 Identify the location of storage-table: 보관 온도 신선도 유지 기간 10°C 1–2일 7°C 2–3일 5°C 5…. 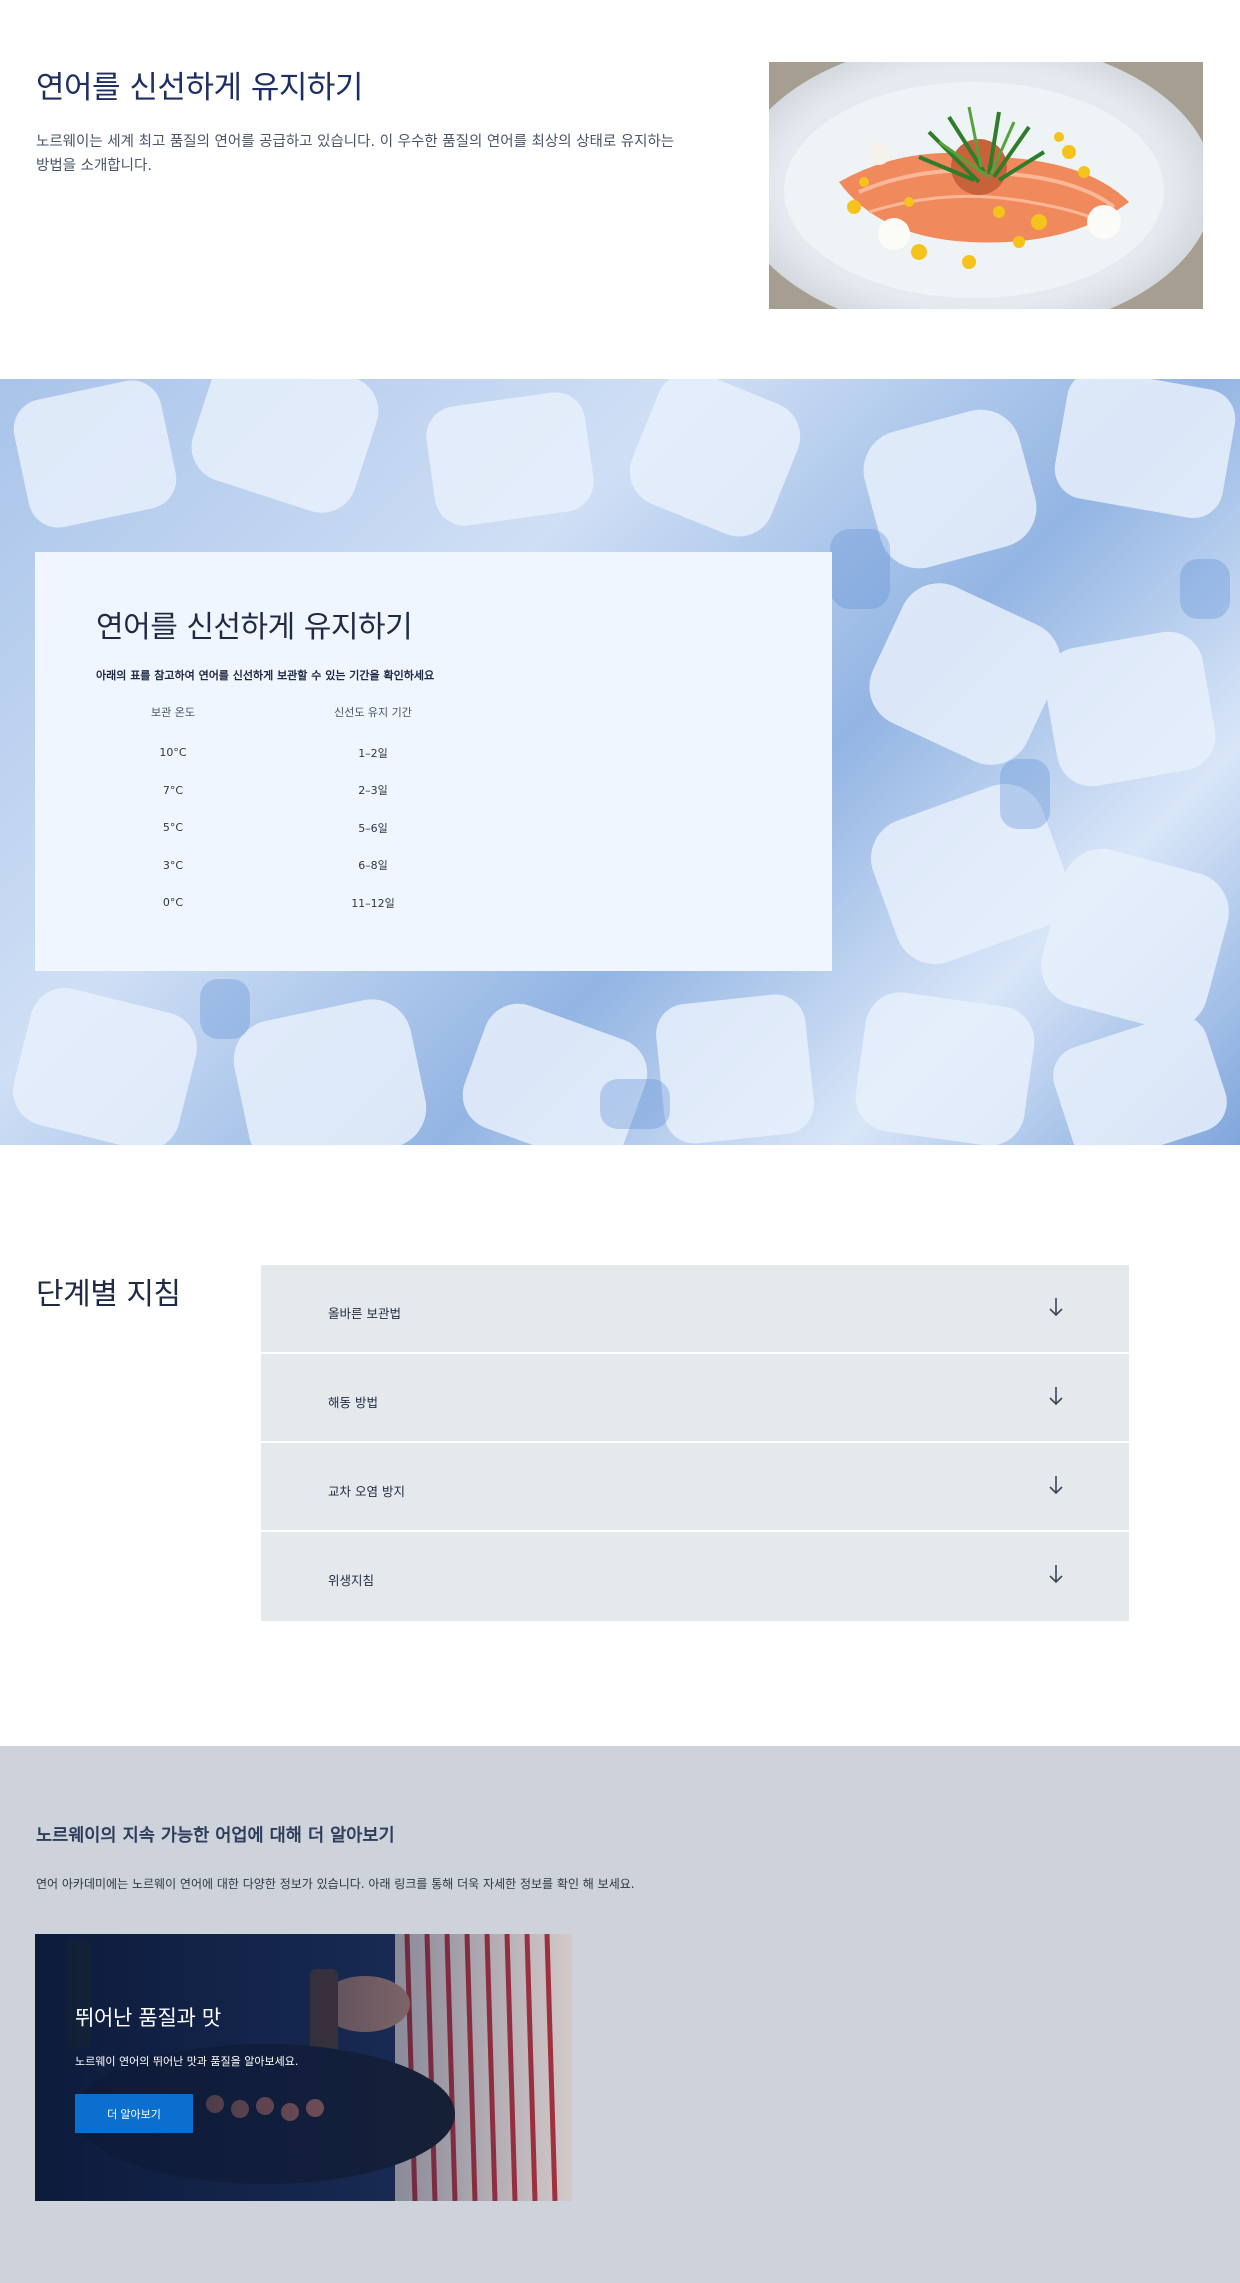
(296, 813).